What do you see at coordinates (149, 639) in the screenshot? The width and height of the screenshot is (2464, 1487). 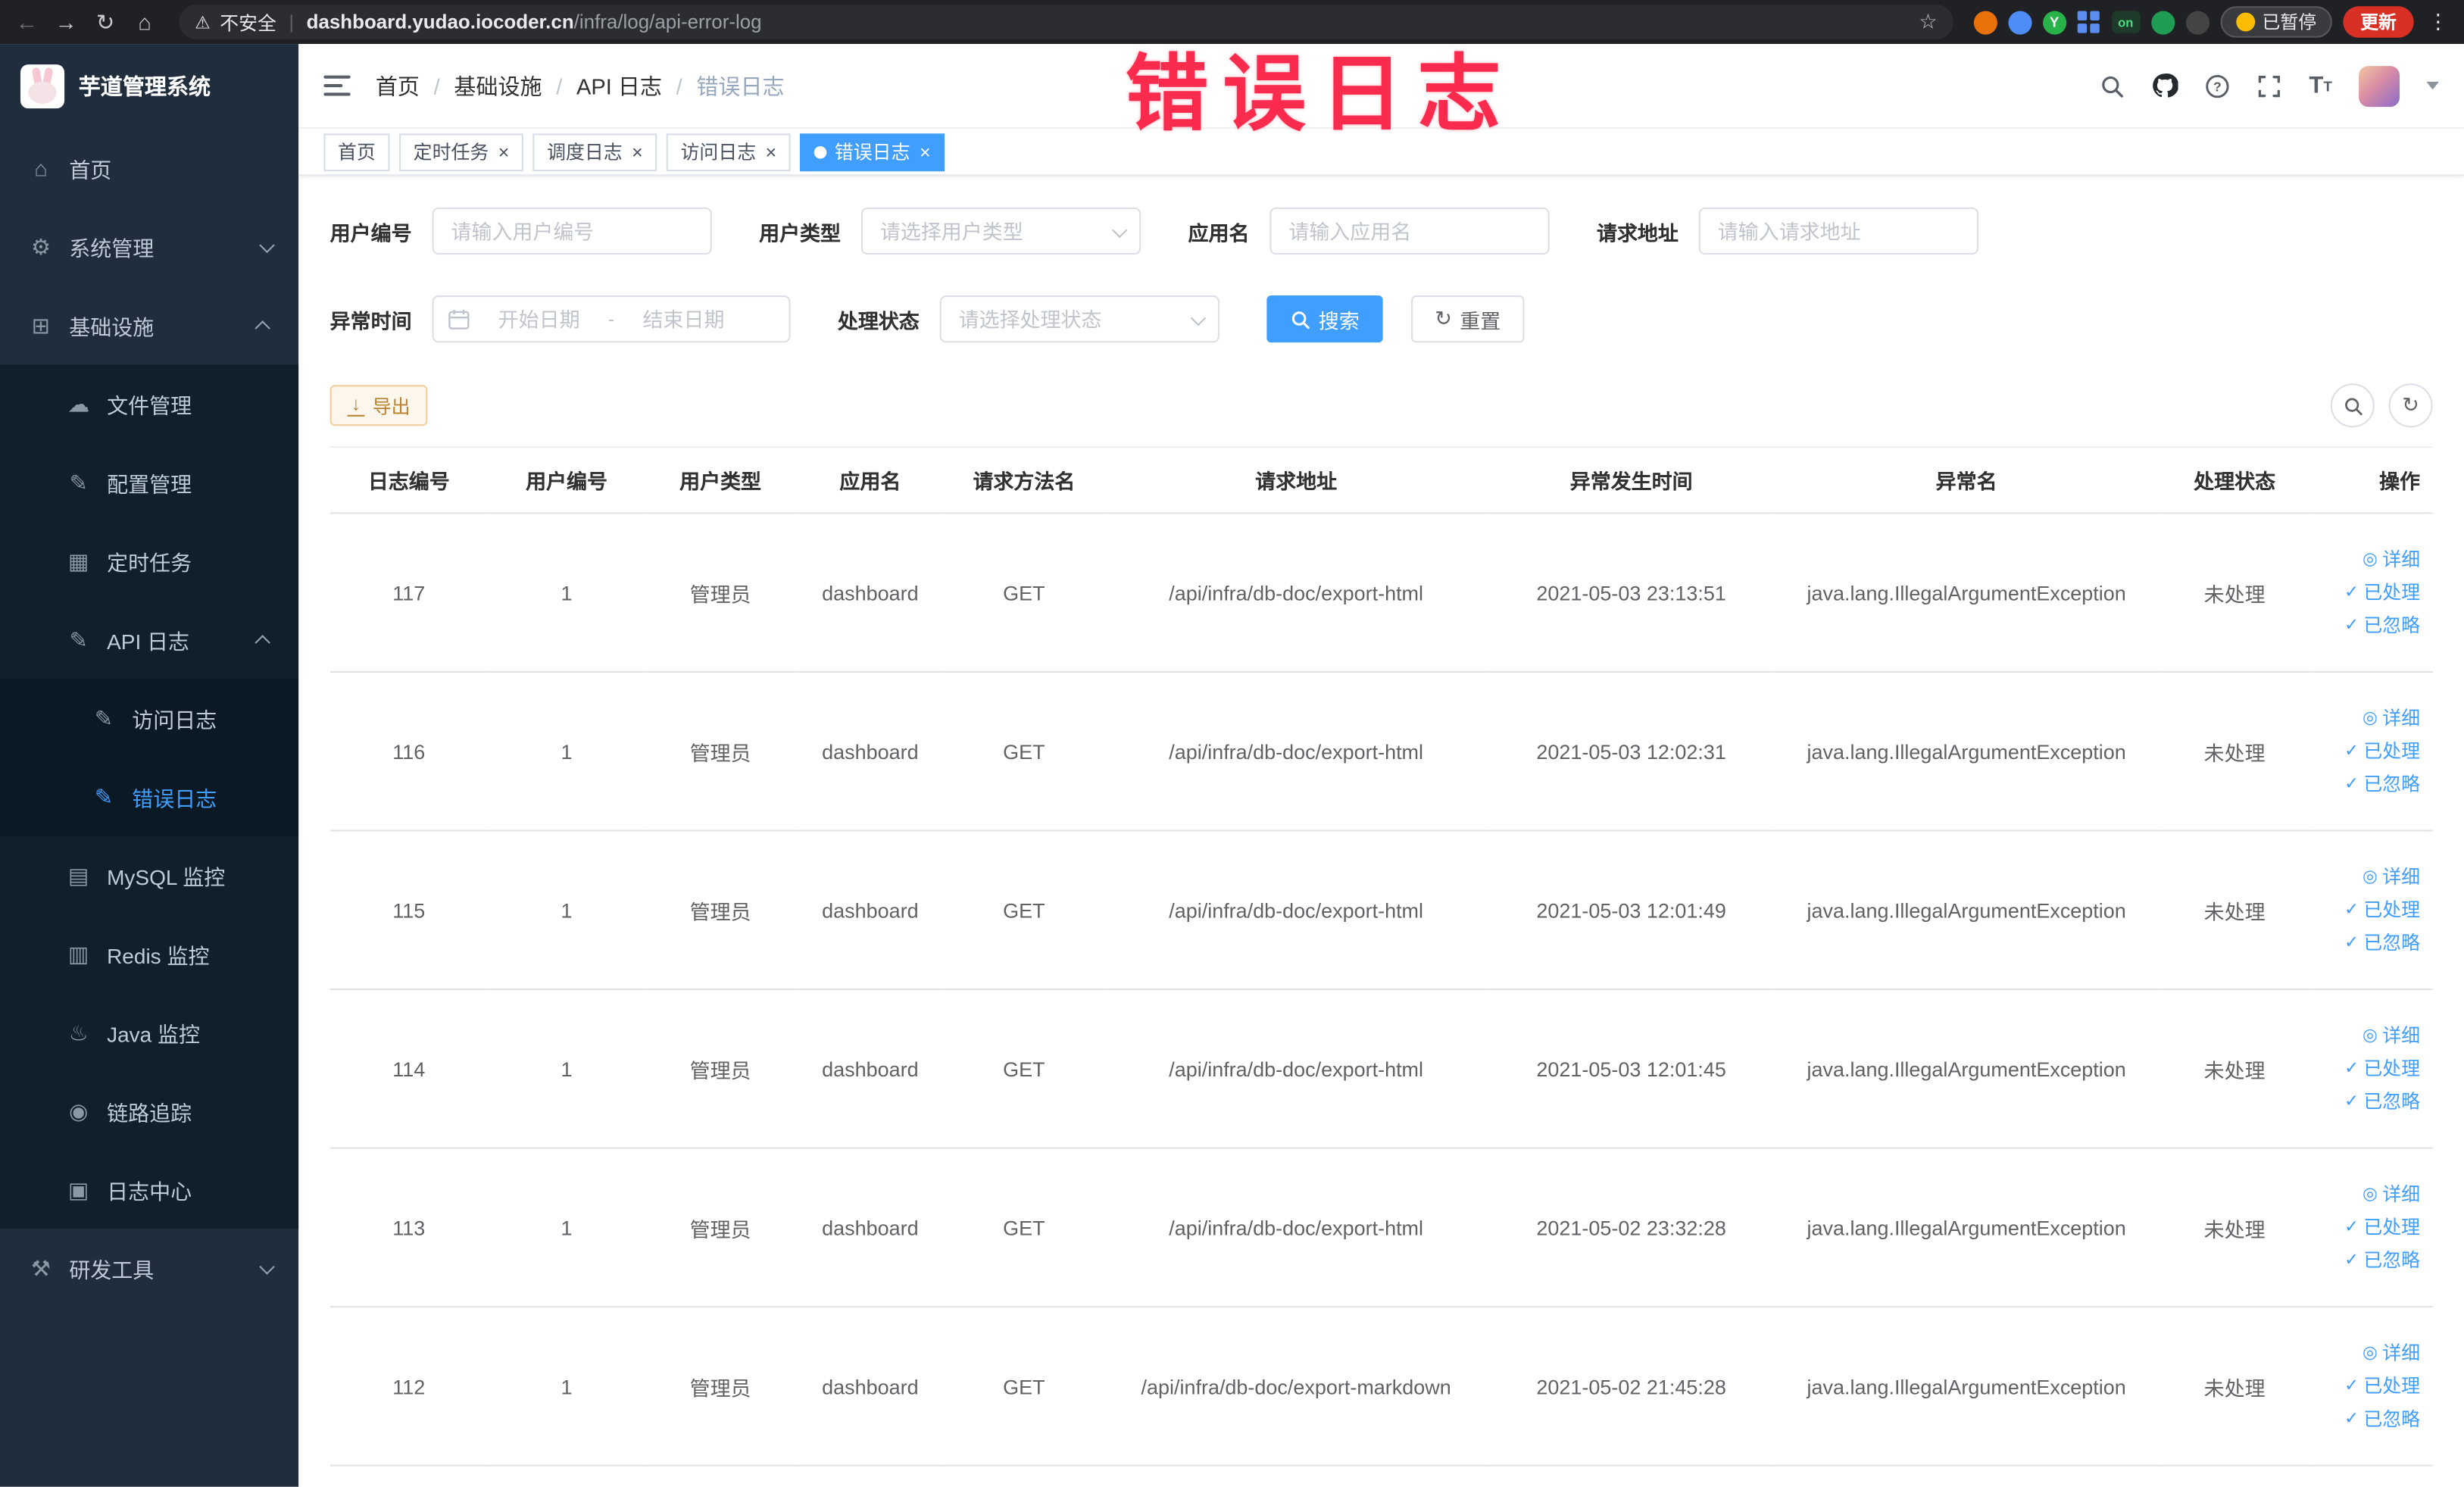 I see `sidebar-item-api-log: ✎ API 日志` at bounding box center [149, 639].